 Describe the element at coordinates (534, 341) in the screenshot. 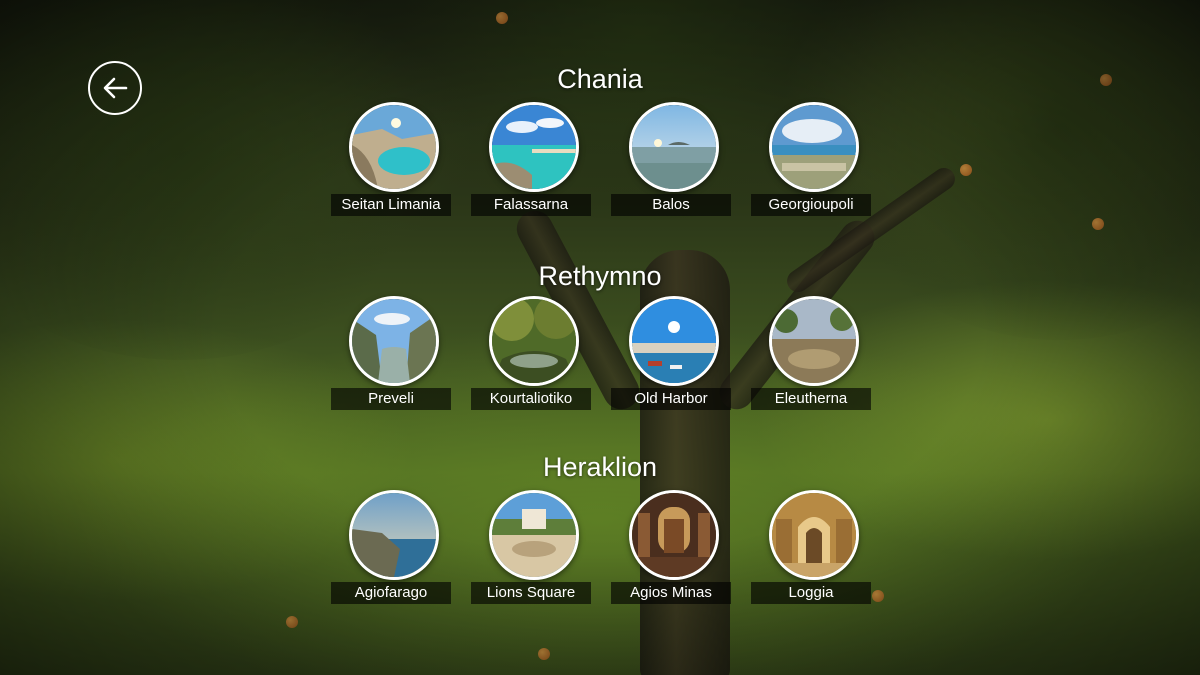

I see `forest-stream-photo` at that location.